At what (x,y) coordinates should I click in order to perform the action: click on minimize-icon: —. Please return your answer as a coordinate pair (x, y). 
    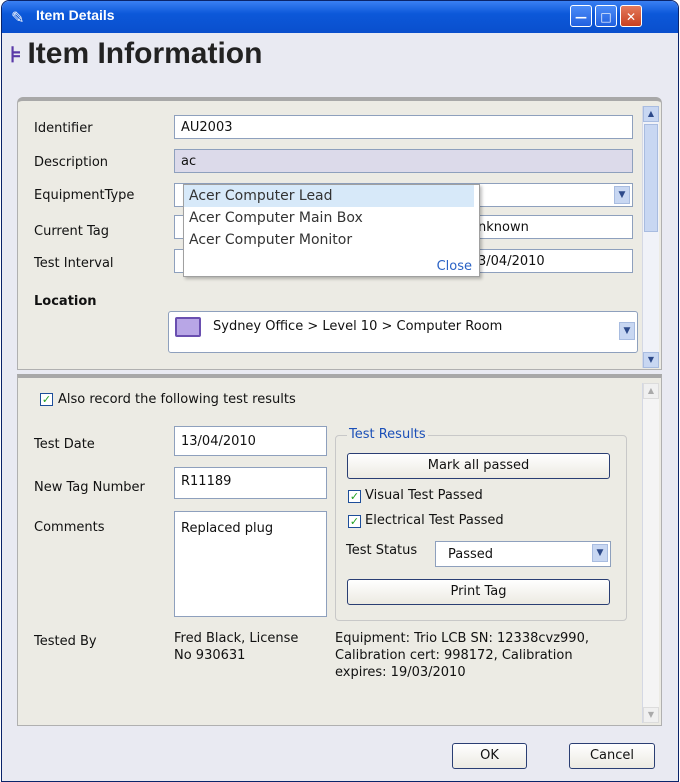
    Looking at the image, I should click on (581, 17).